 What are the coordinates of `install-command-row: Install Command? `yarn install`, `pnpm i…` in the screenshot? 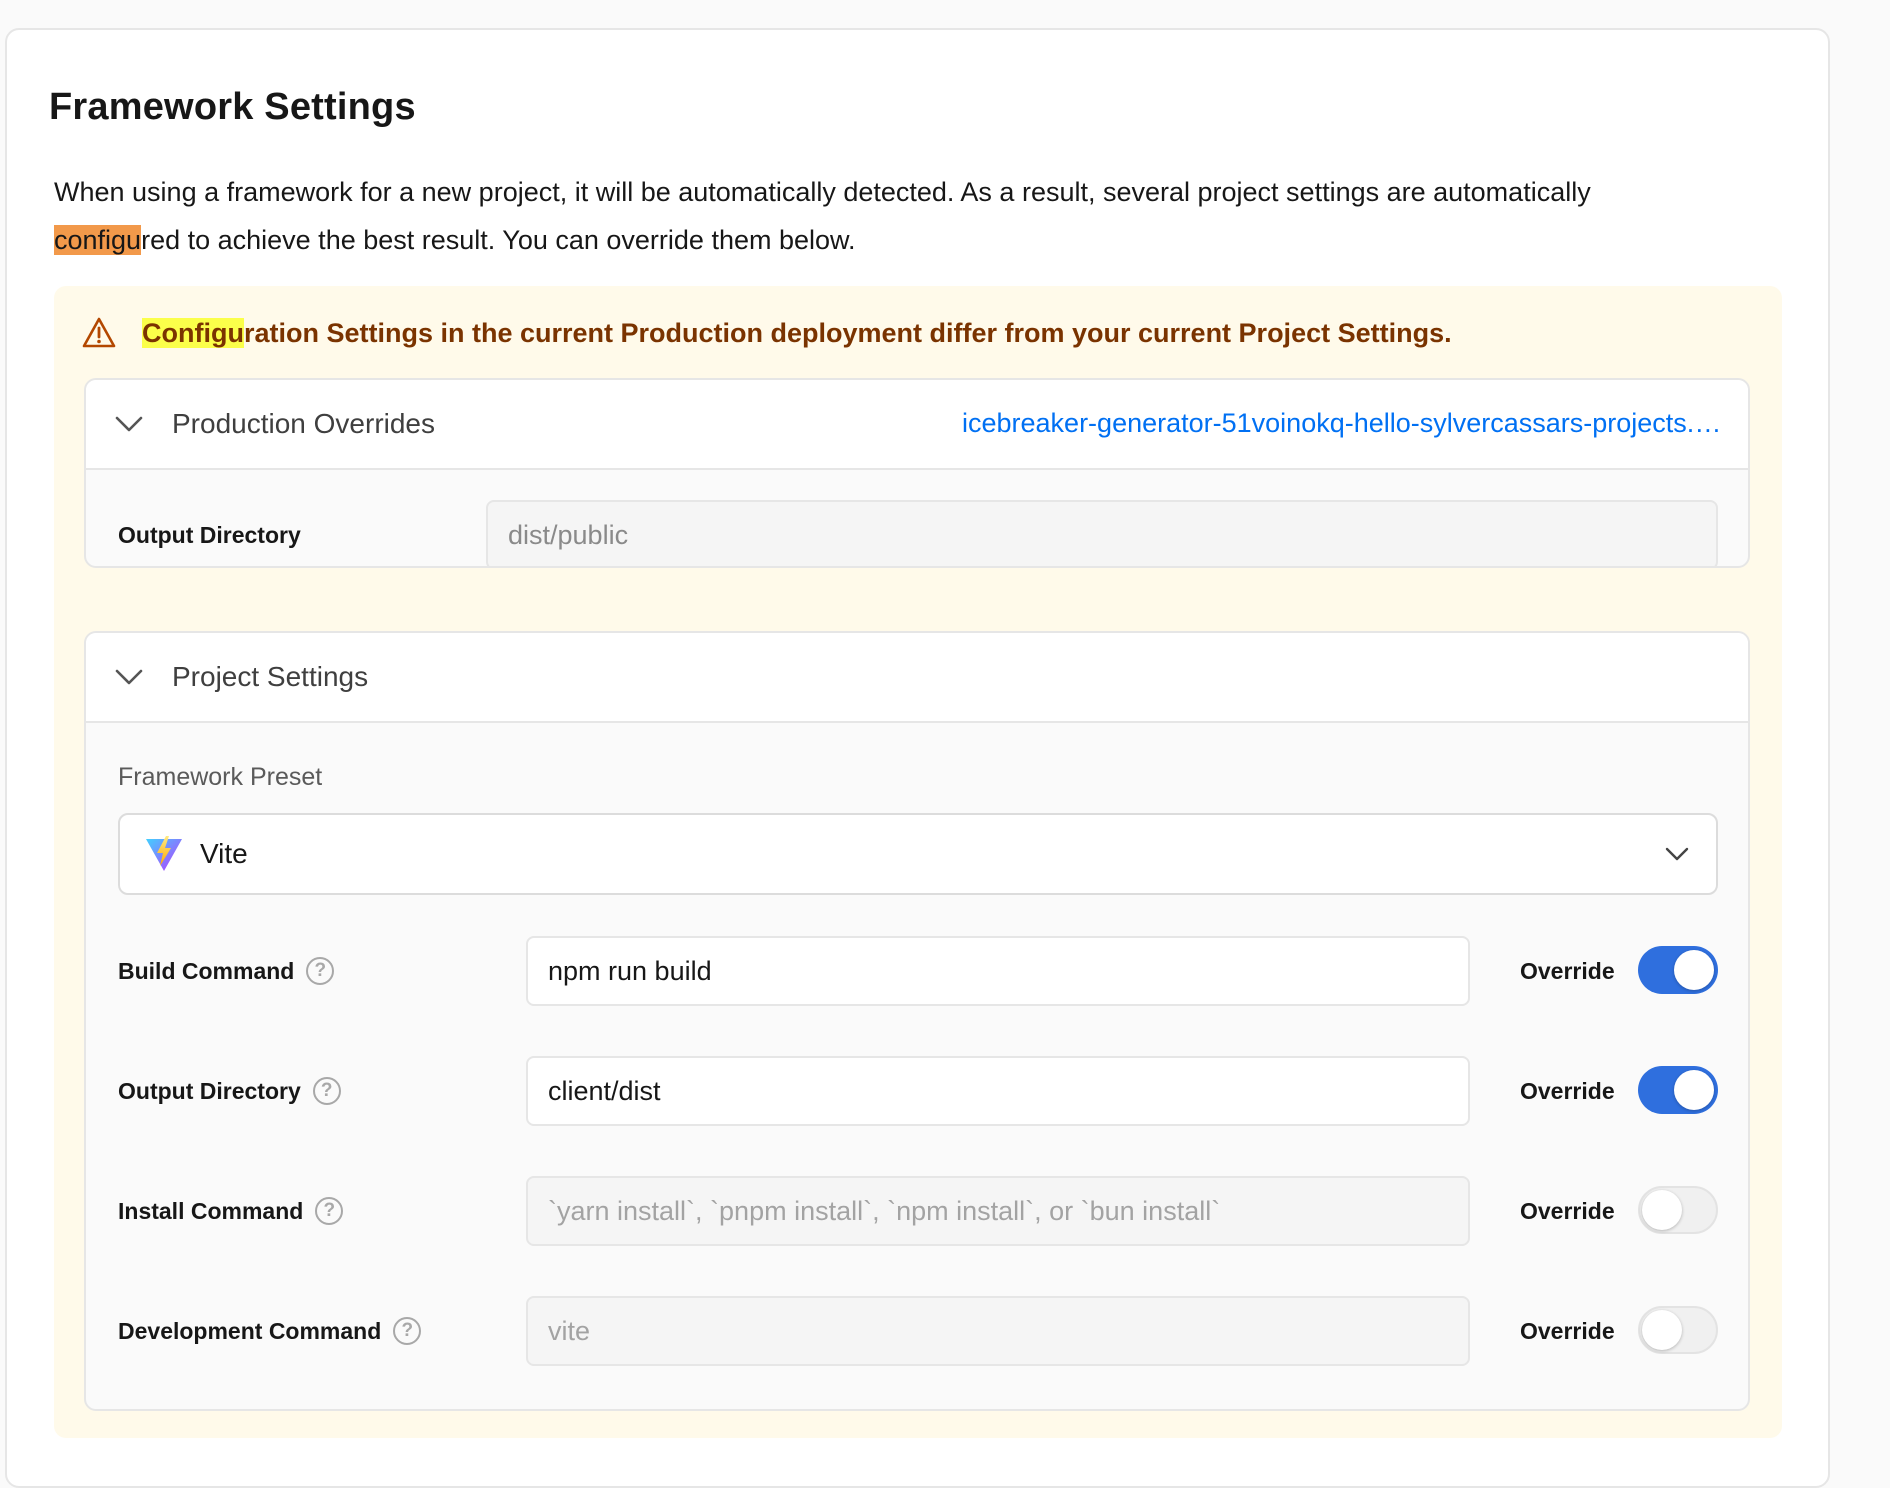 It's located at (917, 1211).